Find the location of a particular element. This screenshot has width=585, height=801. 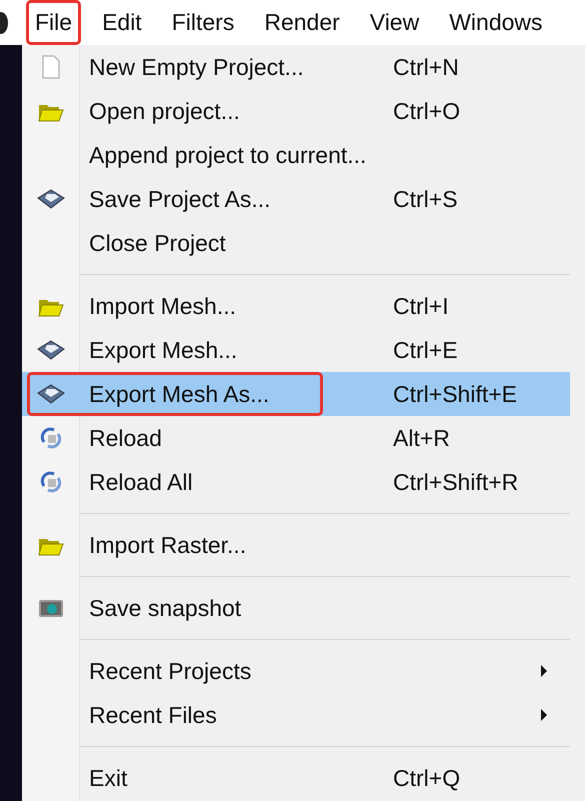

menu-item: Export Mesh As... Ctrl+Shift+E is located at coordinates (296, 394).